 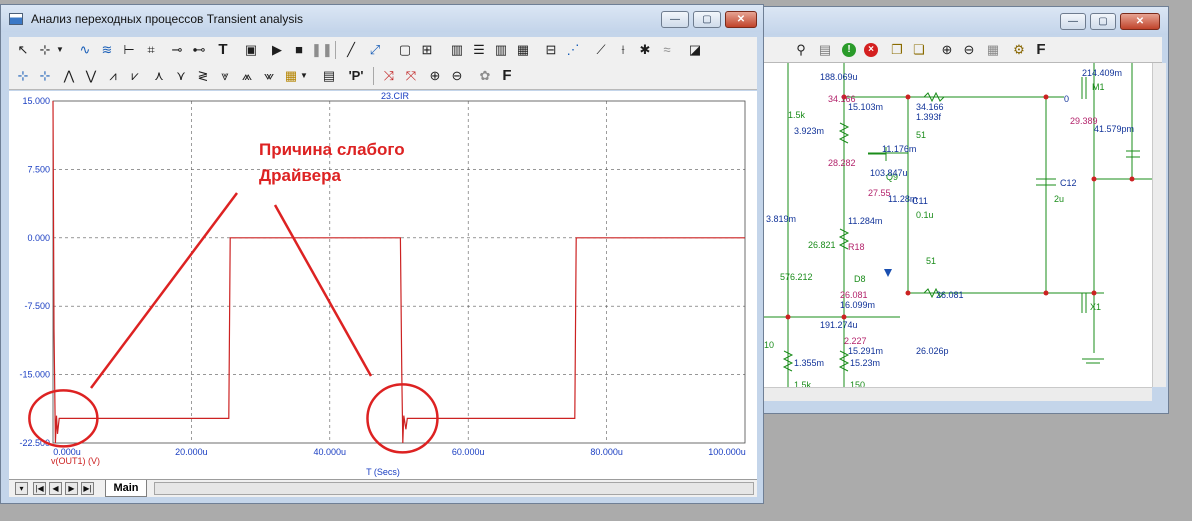 I want to click on diagonal-line-icon: ⤢, so click(x=375, y=50).